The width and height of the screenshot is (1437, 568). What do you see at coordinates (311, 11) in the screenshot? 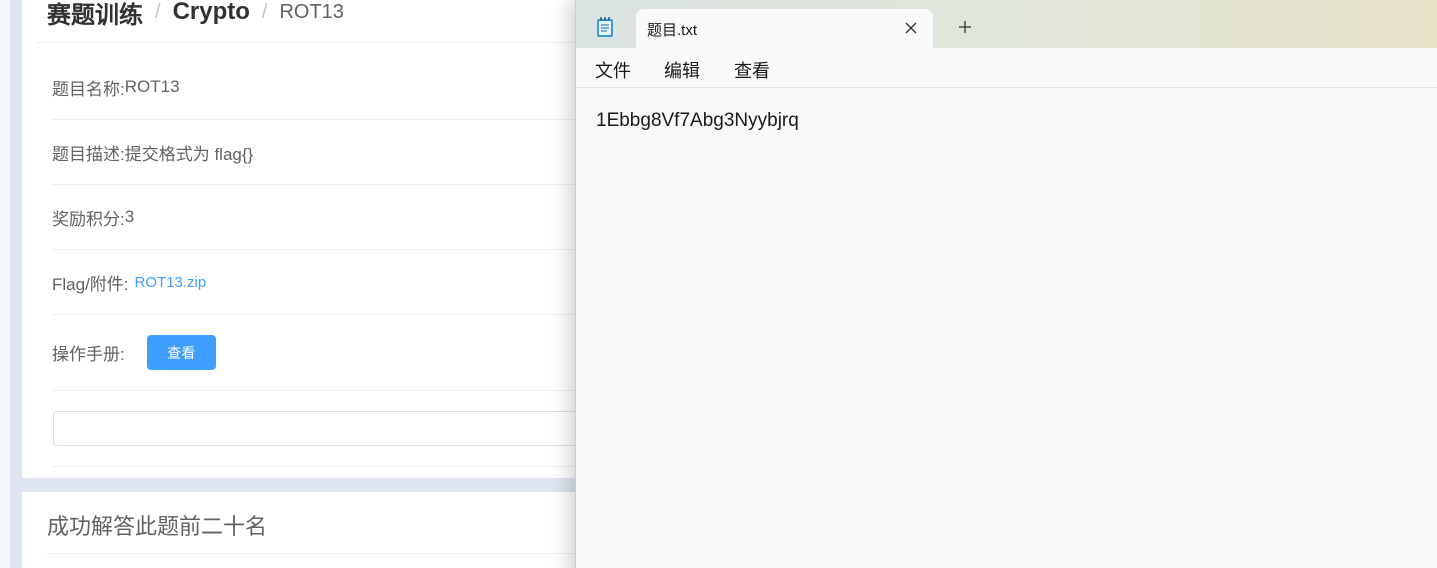
I see `breadcrumb-current: ROT13` at bounding box center [311, 11].